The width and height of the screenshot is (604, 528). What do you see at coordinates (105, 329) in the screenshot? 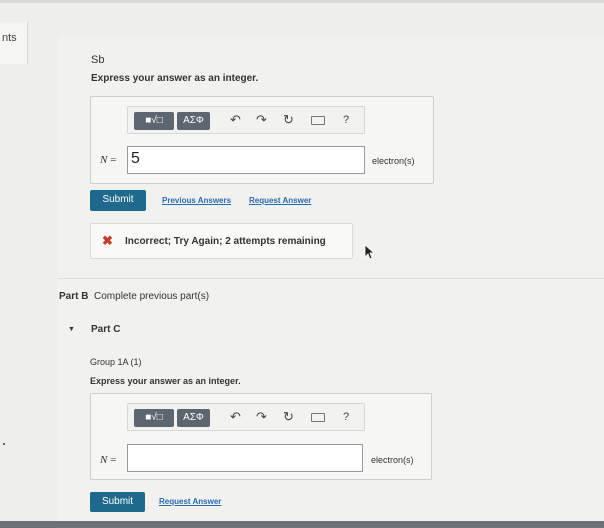
I see `part-c-label: Part C` at bounding box center [105, 329].